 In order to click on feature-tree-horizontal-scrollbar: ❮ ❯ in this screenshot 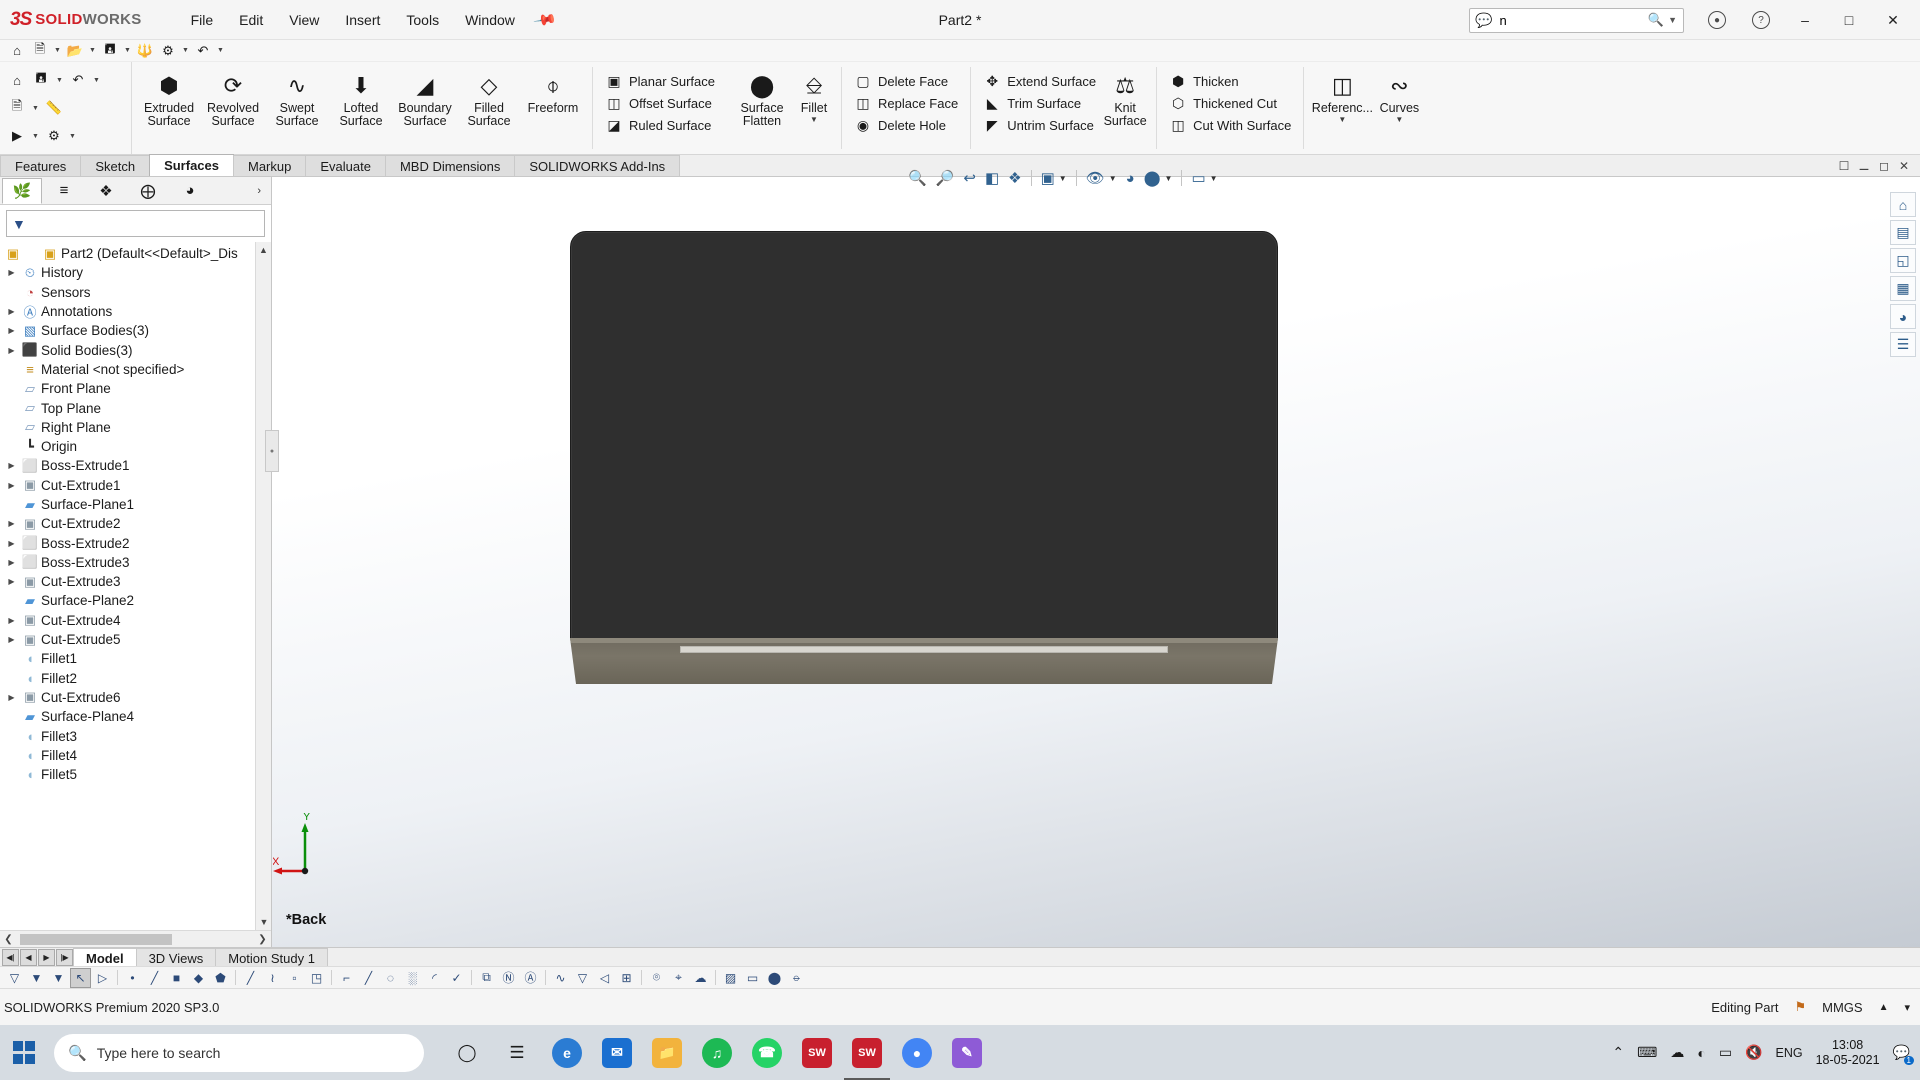, I will do `click(135, 938)`.